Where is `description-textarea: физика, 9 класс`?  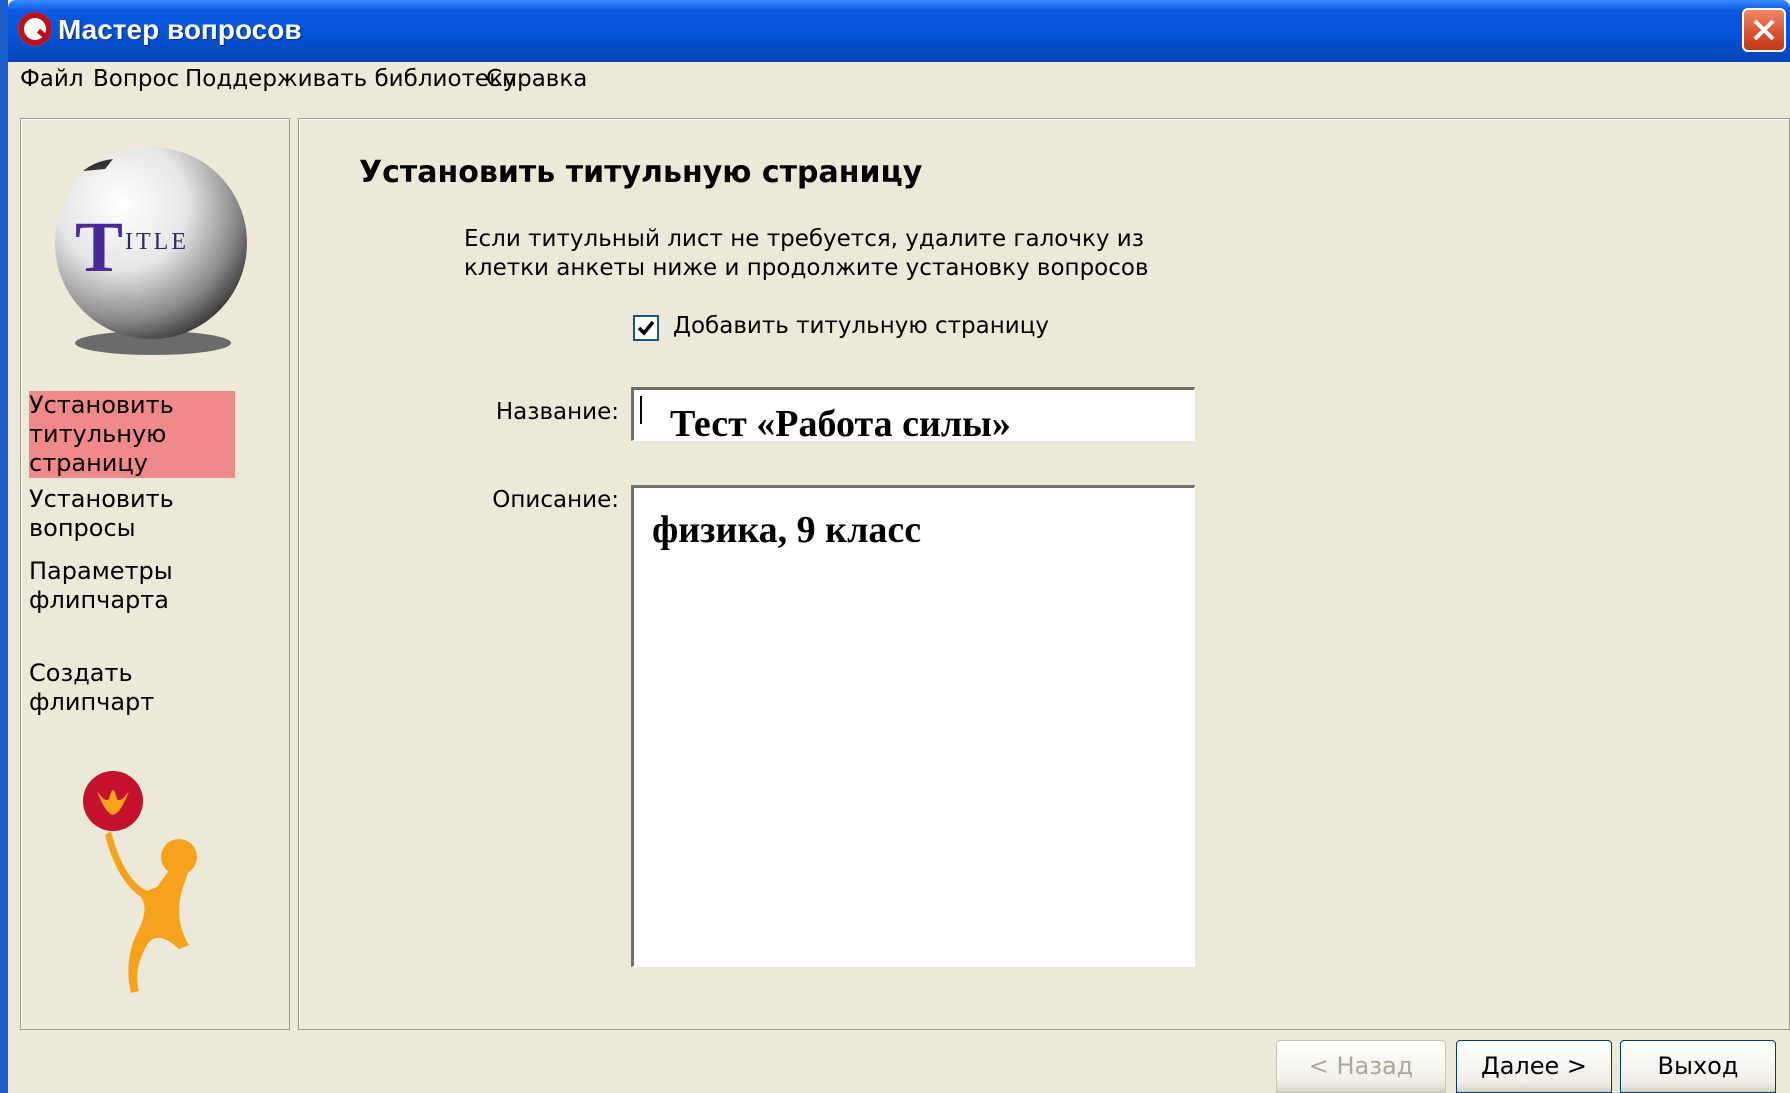
description-textarea: физика, 9 класс is located at coordinates (913, 726).